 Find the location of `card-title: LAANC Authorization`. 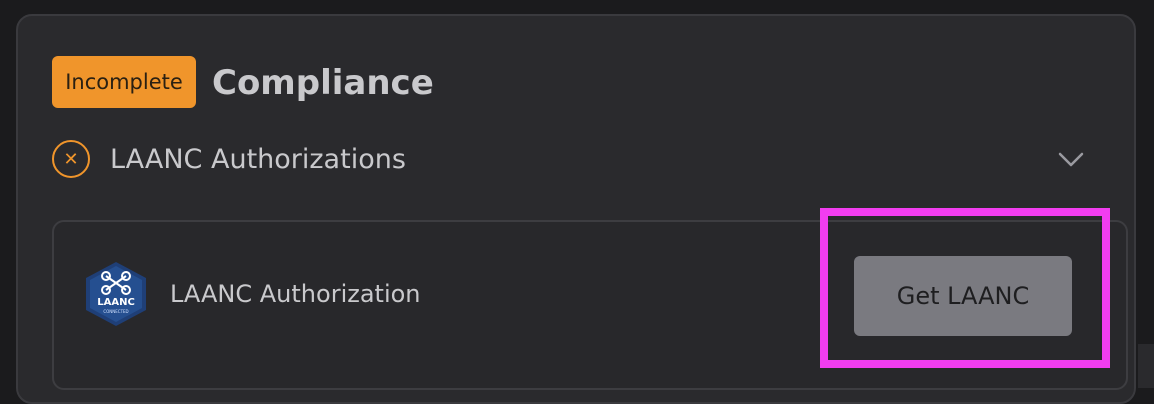

card-title: LAANC Authorization is located at coordinates (295, 294).